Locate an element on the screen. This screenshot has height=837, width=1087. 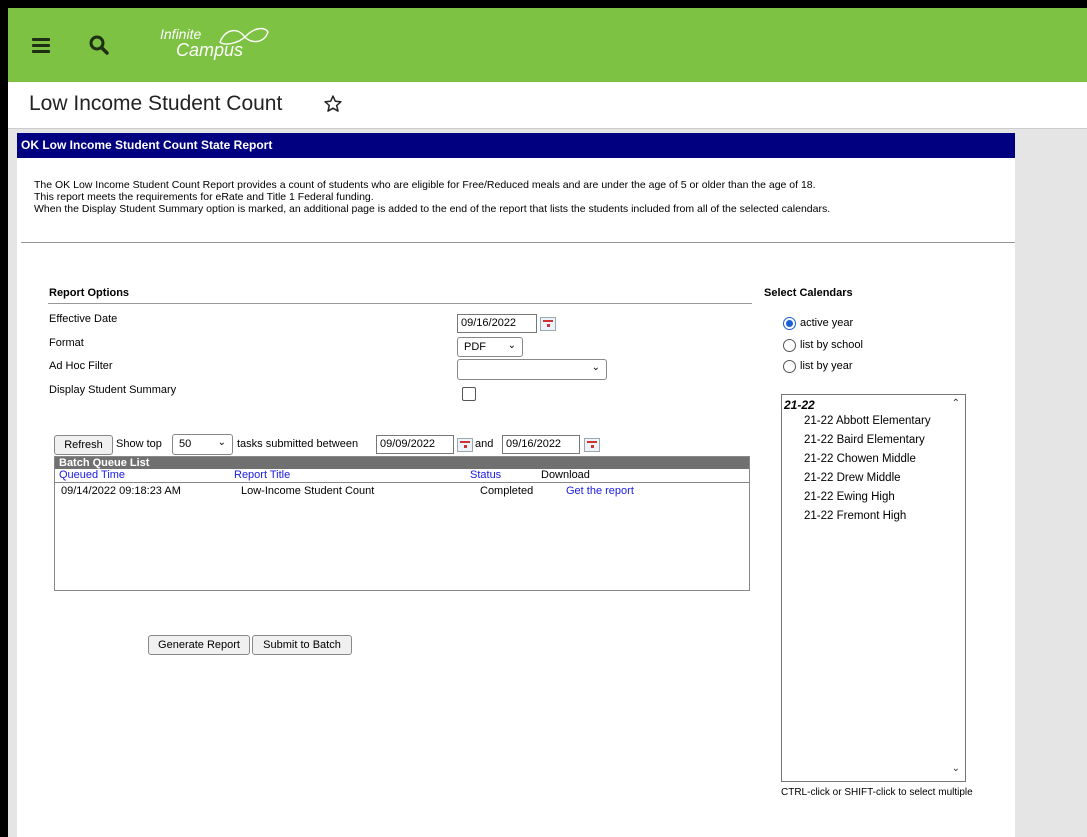
page-title: Low Income Student Count is located at coordinates (156, 103).